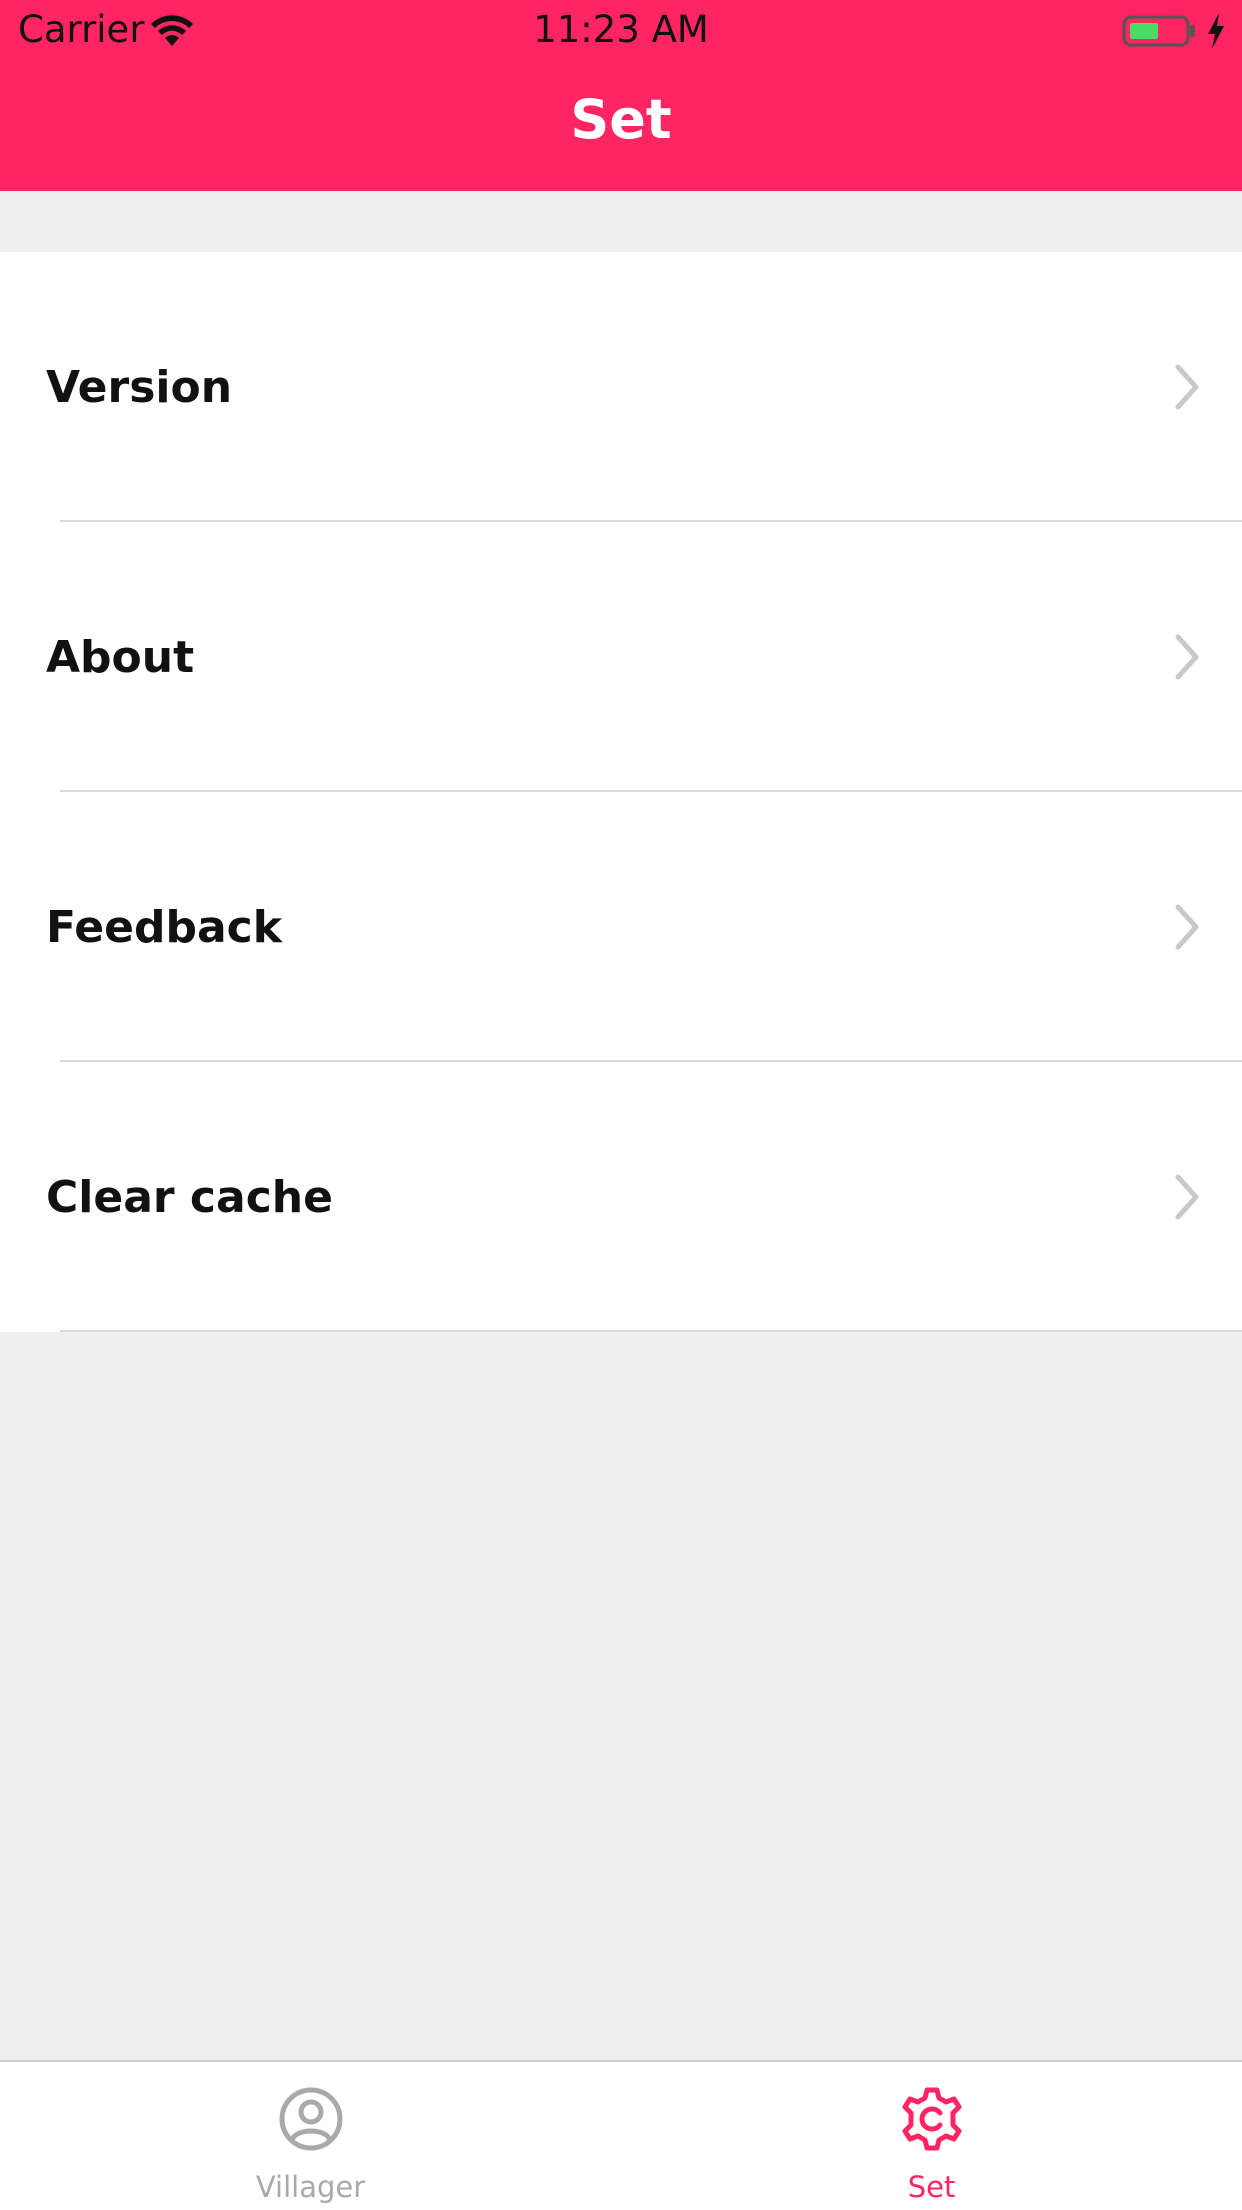 Image resolution: width=1242 pixels, height=2210 pixels. What do you see at coordinates (189, 1197) in the screenshot?
I see `settings-row-label: Clear cache` at bounding box center [189, 1197].